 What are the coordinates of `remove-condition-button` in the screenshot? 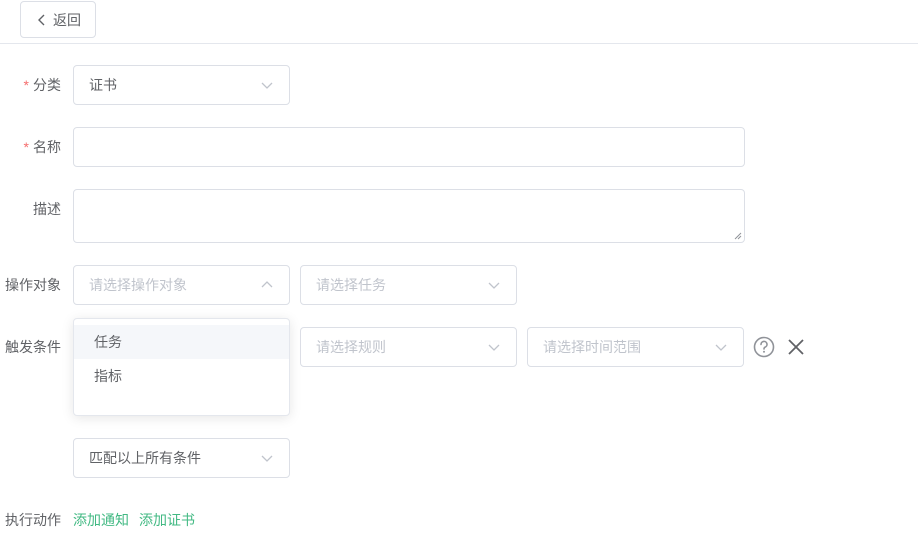 It's located at (796, 347).